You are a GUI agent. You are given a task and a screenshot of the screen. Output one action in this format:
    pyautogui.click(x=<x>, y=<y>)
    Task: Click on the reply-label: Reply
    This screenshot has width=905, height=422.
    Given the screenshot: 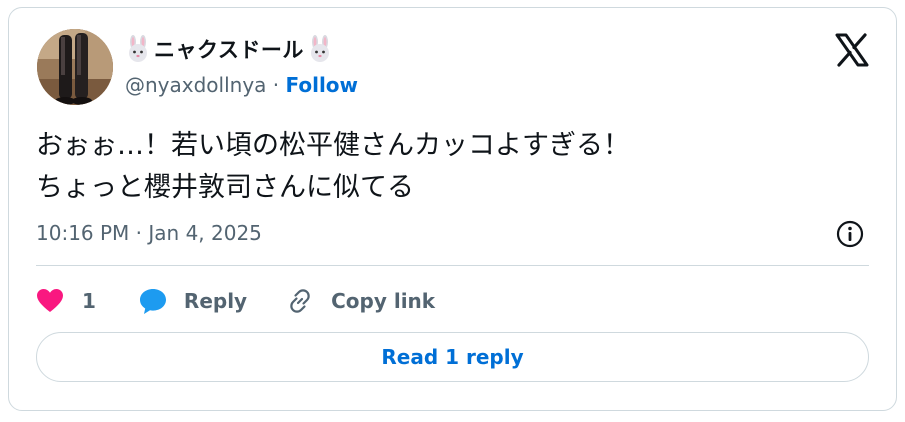 What is the action you would take?
    pyautogui.click(x=215, y=301)
    